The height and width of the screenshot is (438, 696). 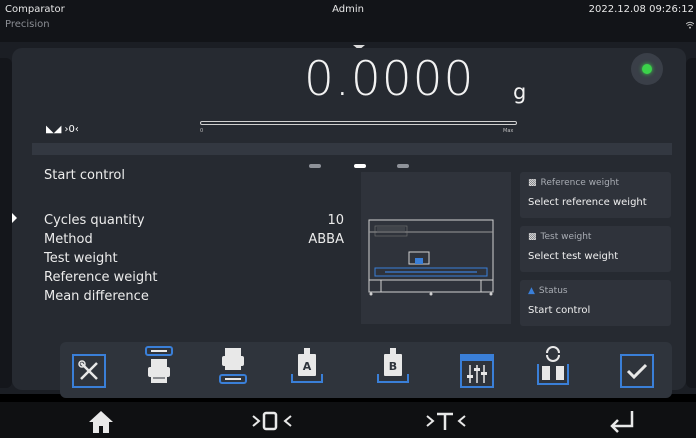 What do you see at coordinates (519, 92) in the screenshot?
I see `weight-unit: g` at bounding box center [519, 92].